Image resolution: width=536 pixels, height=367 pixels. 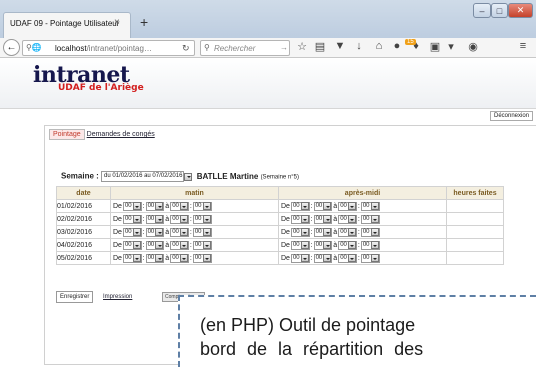 What do you see at coordinates (284, 47) in the screenshot?
I see `search-go-icon: →` at bounding box center [284, 47].